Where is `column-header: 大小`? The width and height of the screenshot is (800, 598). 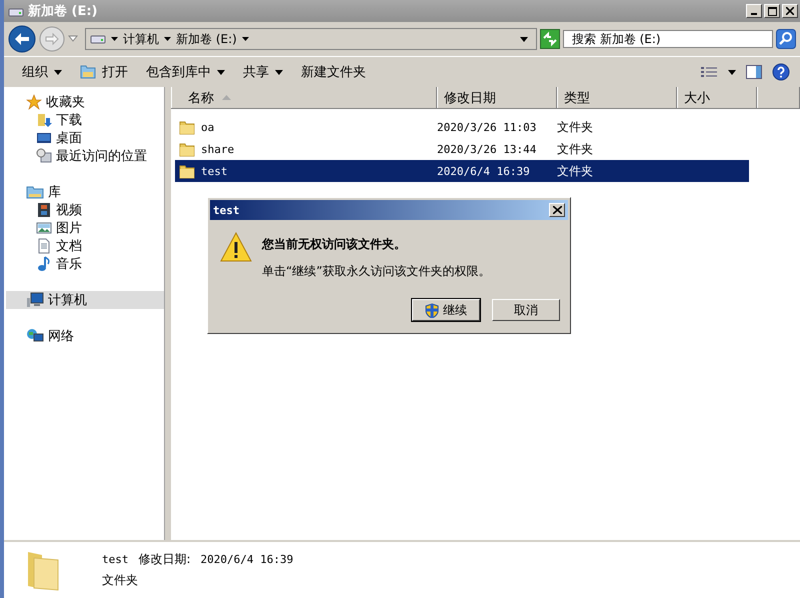 column-header: 大小 is located at coordinates (717, 97).